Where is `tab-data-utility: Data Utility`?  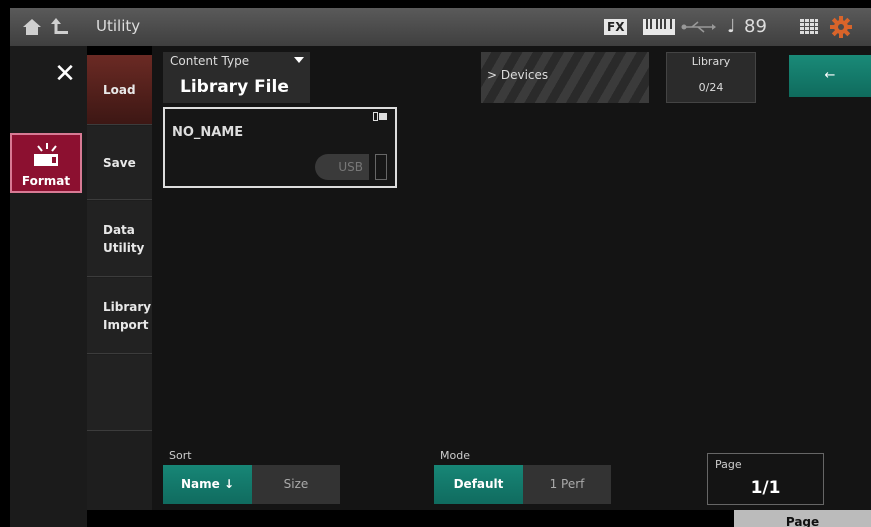
tab-data-utility: Data Utility is located at coordinates (119, 239).